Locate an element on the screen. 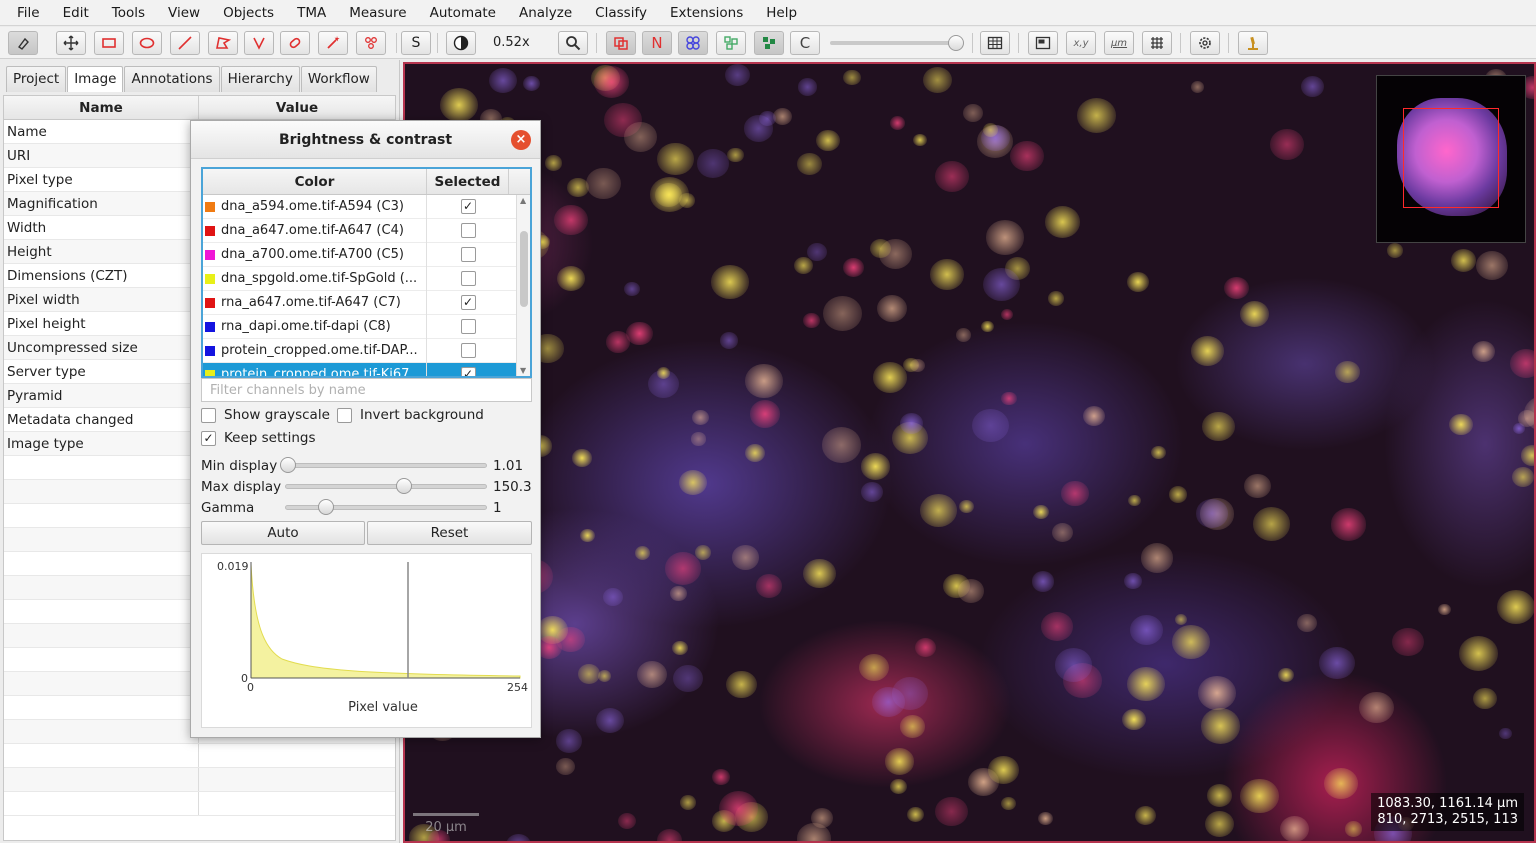 The image size is (1536, 843). tab-workflow: Workflow is located at coordinates (338, 79).